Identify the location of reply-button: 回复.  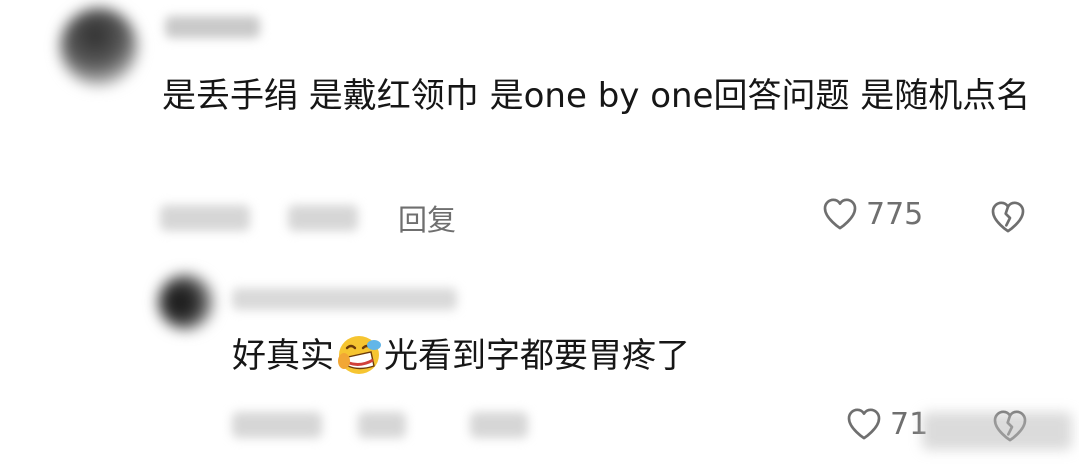
(427, 218).